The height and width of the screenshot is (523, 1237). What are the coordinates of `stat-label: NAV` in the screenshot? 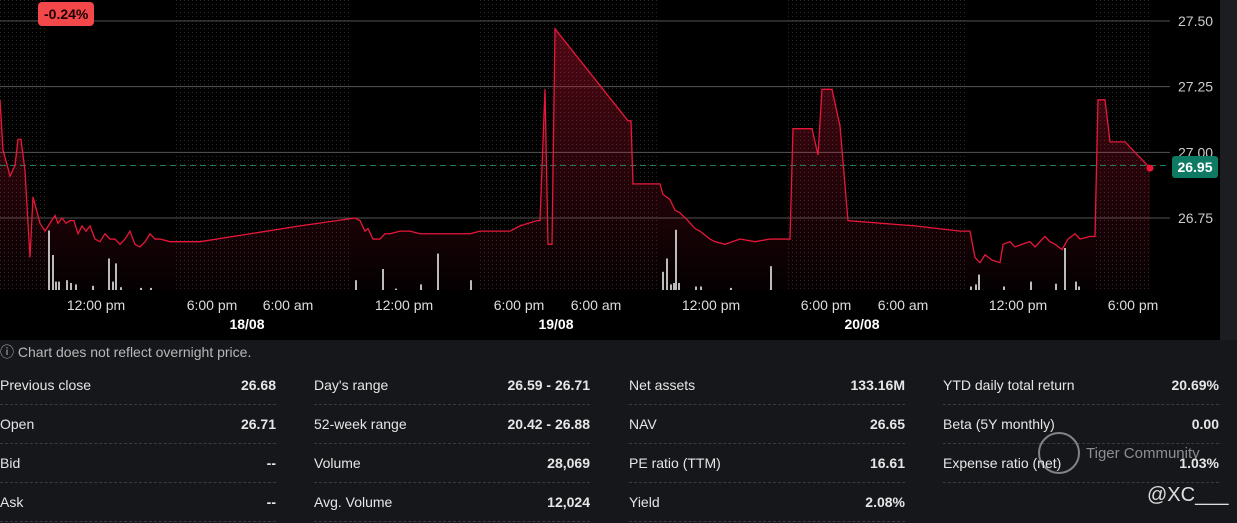 It's located at (643, 424).